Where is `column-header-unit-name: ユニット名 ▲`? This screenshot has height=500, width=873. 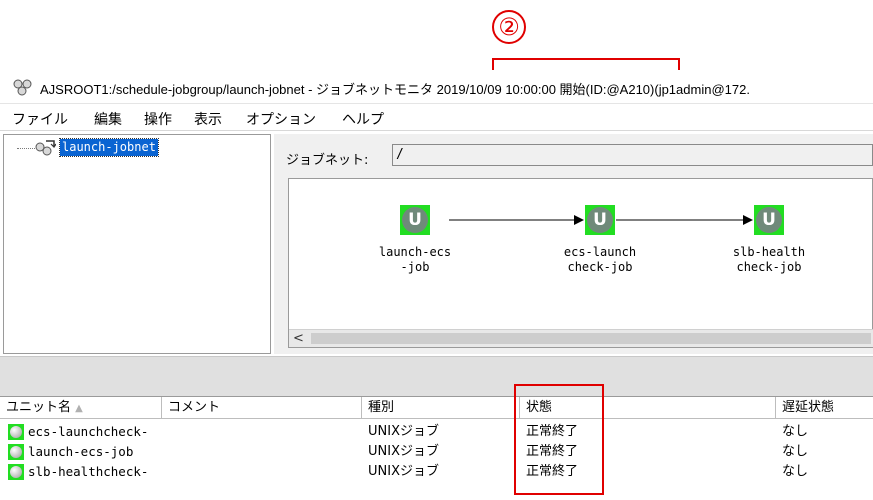
column-header-unit-name: ユニット名 ▲ is located at coordinates (81, 408).